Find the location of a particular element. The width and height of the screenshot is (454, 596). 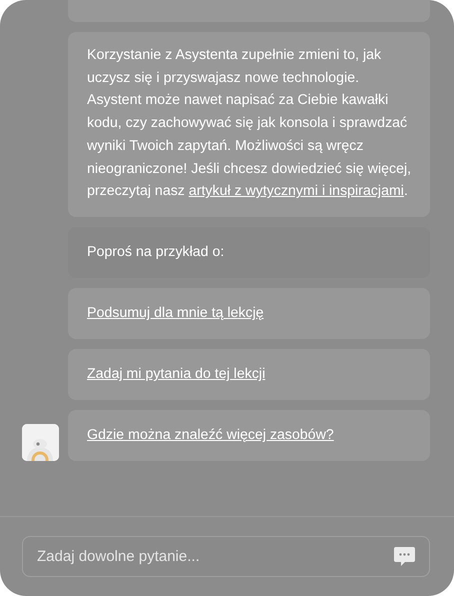

suggestion-link: Zadaj mi pytania do tej lekcji is located at coordinates (176, 374).